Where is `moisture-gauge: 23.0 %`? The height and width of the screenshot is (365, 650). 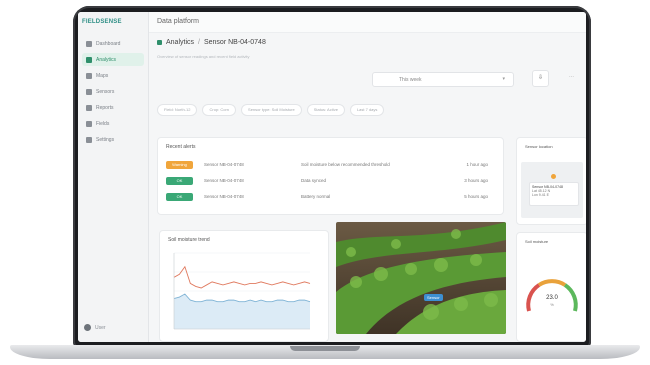 moisture-gauge: 23.0 % is located at coordinates (552, 295).